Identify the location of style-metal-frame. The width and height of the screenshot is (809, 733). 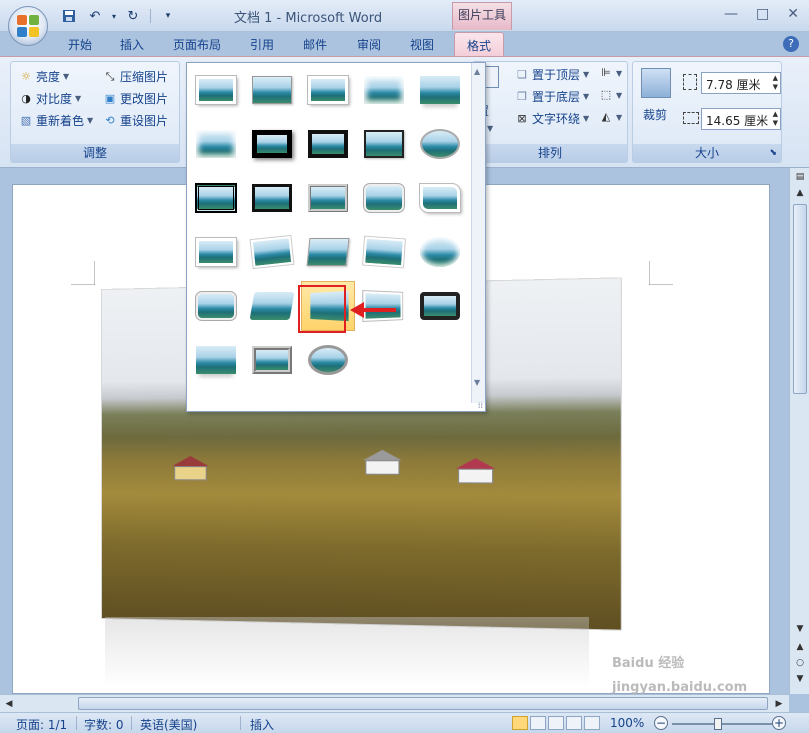
(384, 90).